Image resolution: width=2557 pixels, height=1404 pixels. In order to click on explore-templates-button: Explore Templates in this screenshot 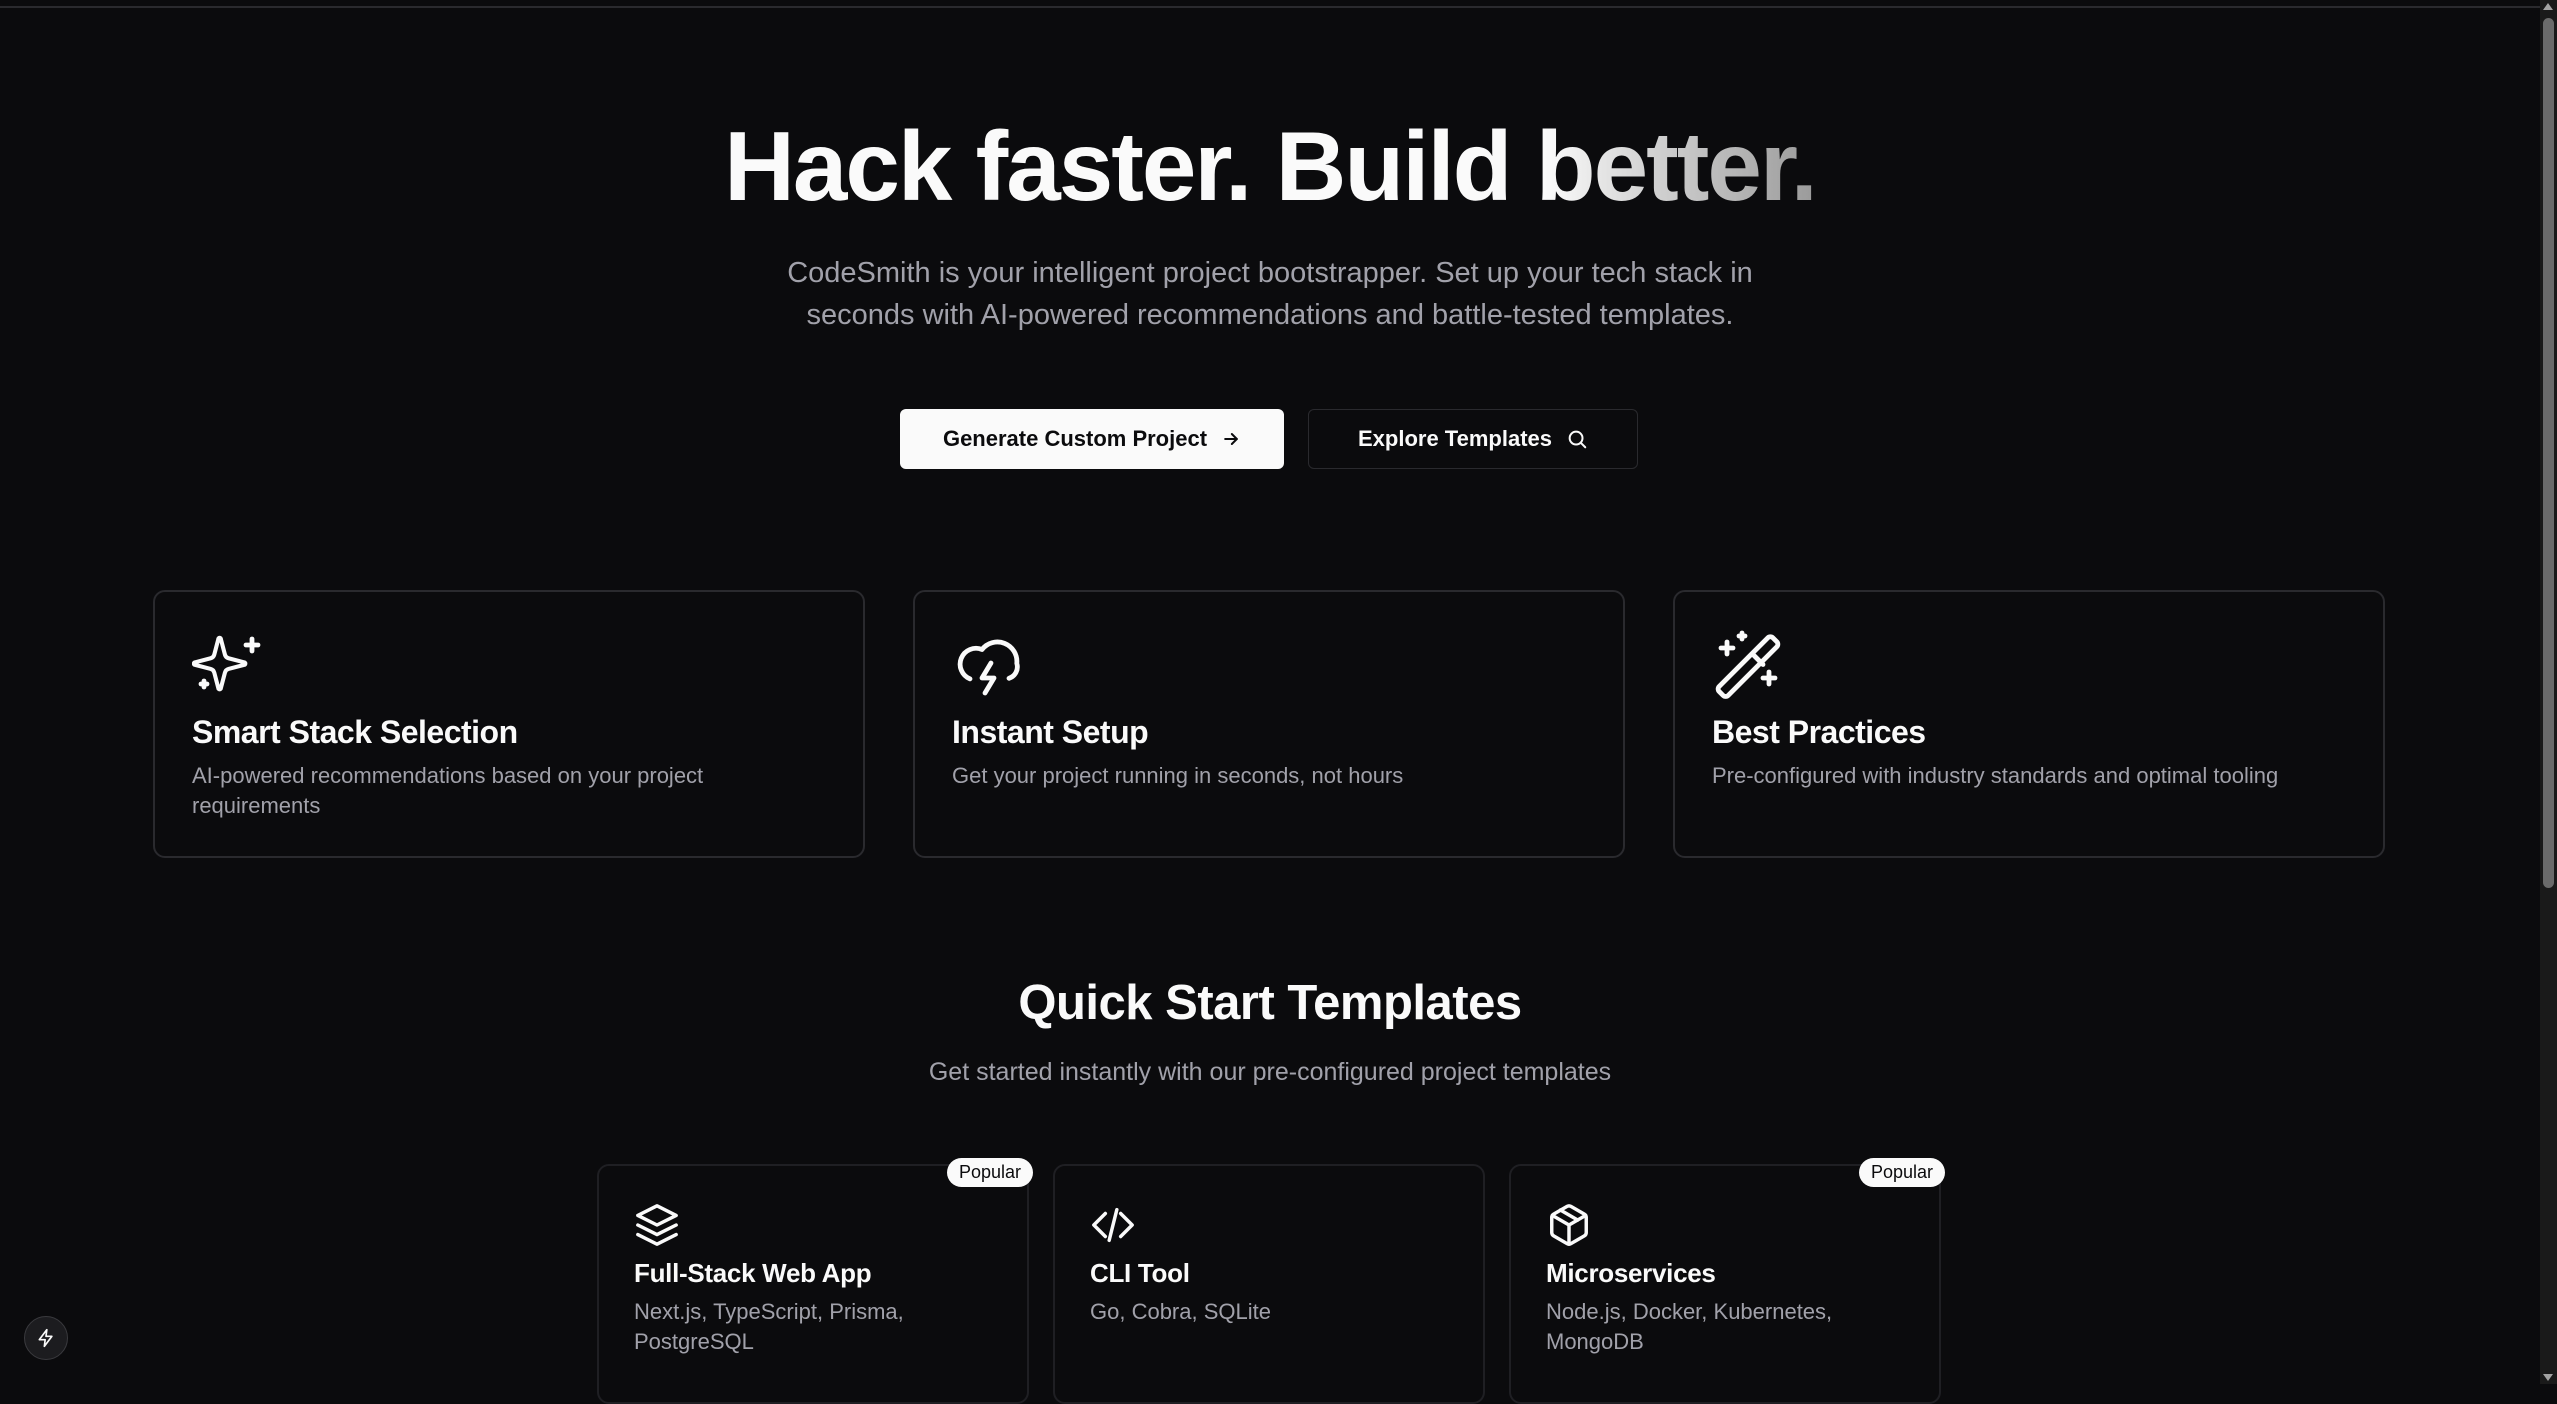, I will do `click(1473, 439)`.